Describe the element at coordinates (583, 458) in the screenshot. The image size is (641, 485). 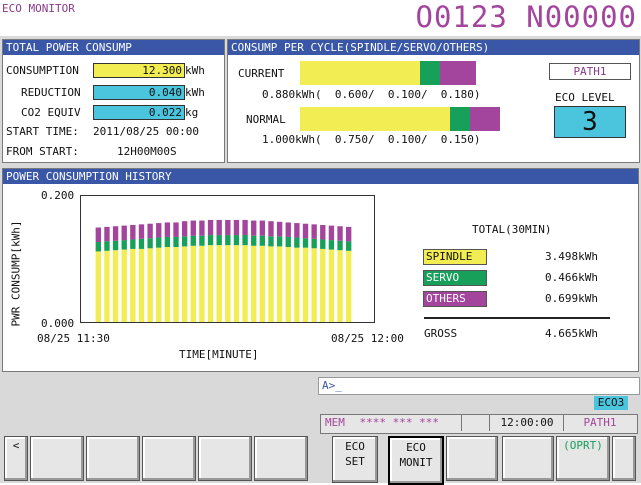
I see `softkey-oprt: (OPRT)` at that location.